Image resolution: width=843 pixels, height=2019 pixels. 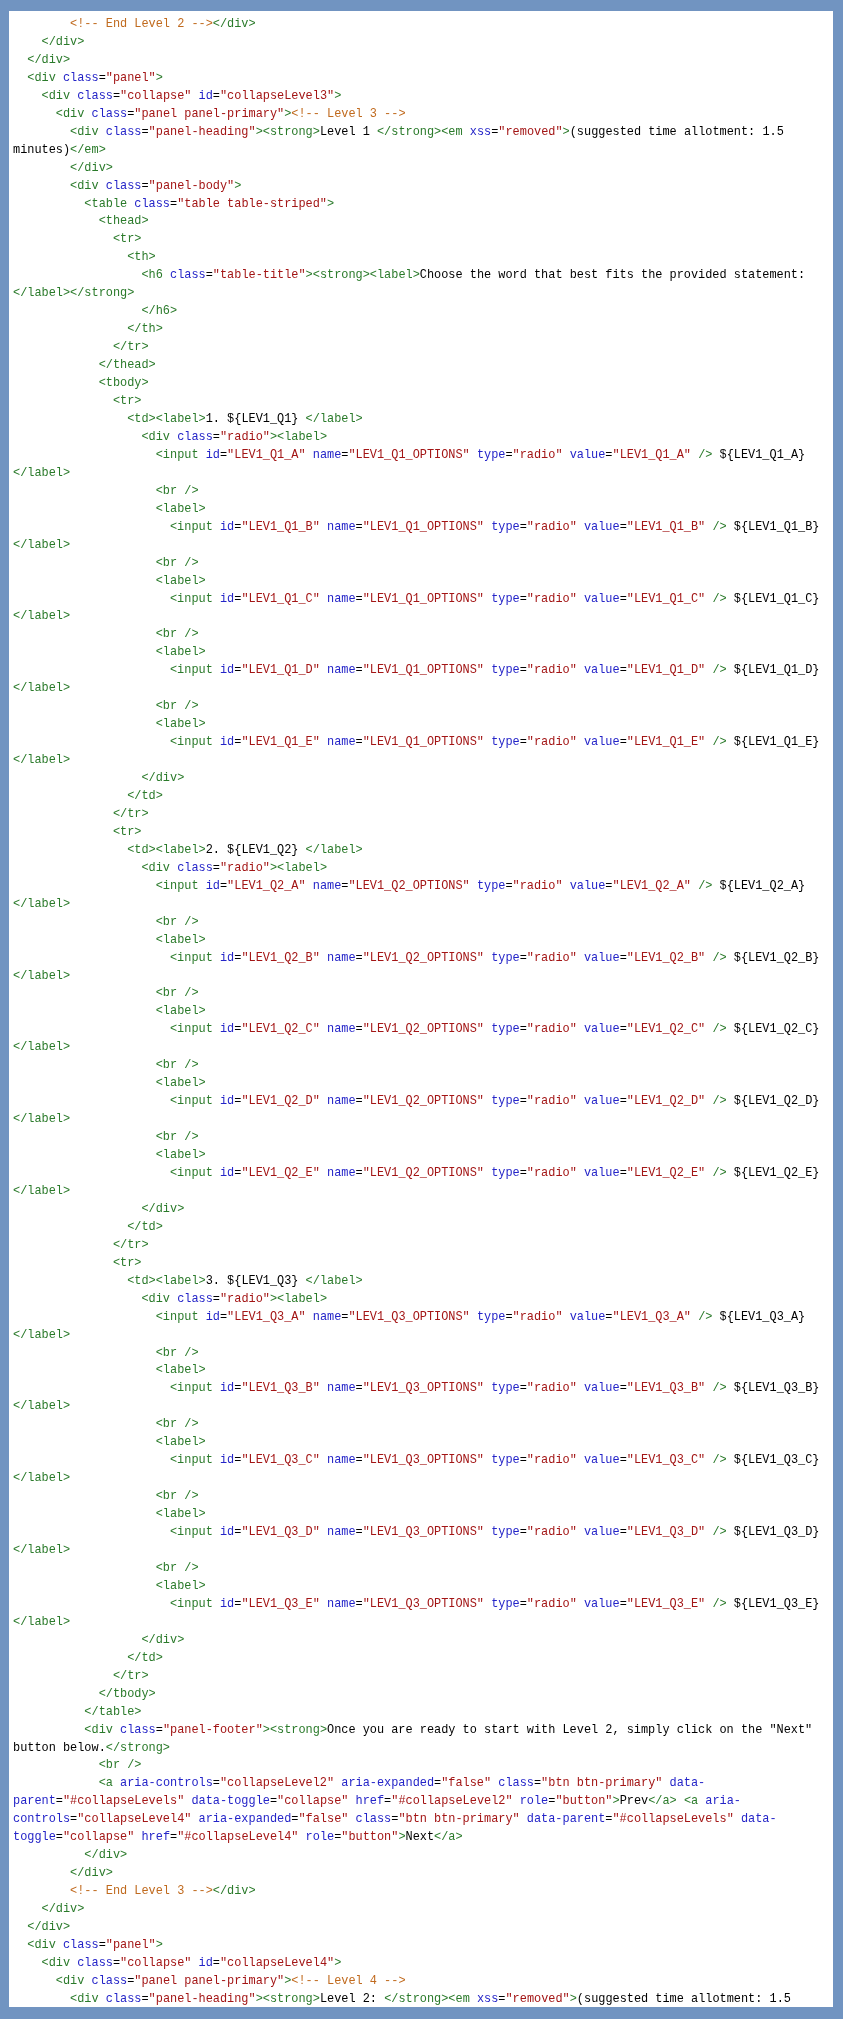 I want to click on code-line: </table>, so click(x=113, y=1712).